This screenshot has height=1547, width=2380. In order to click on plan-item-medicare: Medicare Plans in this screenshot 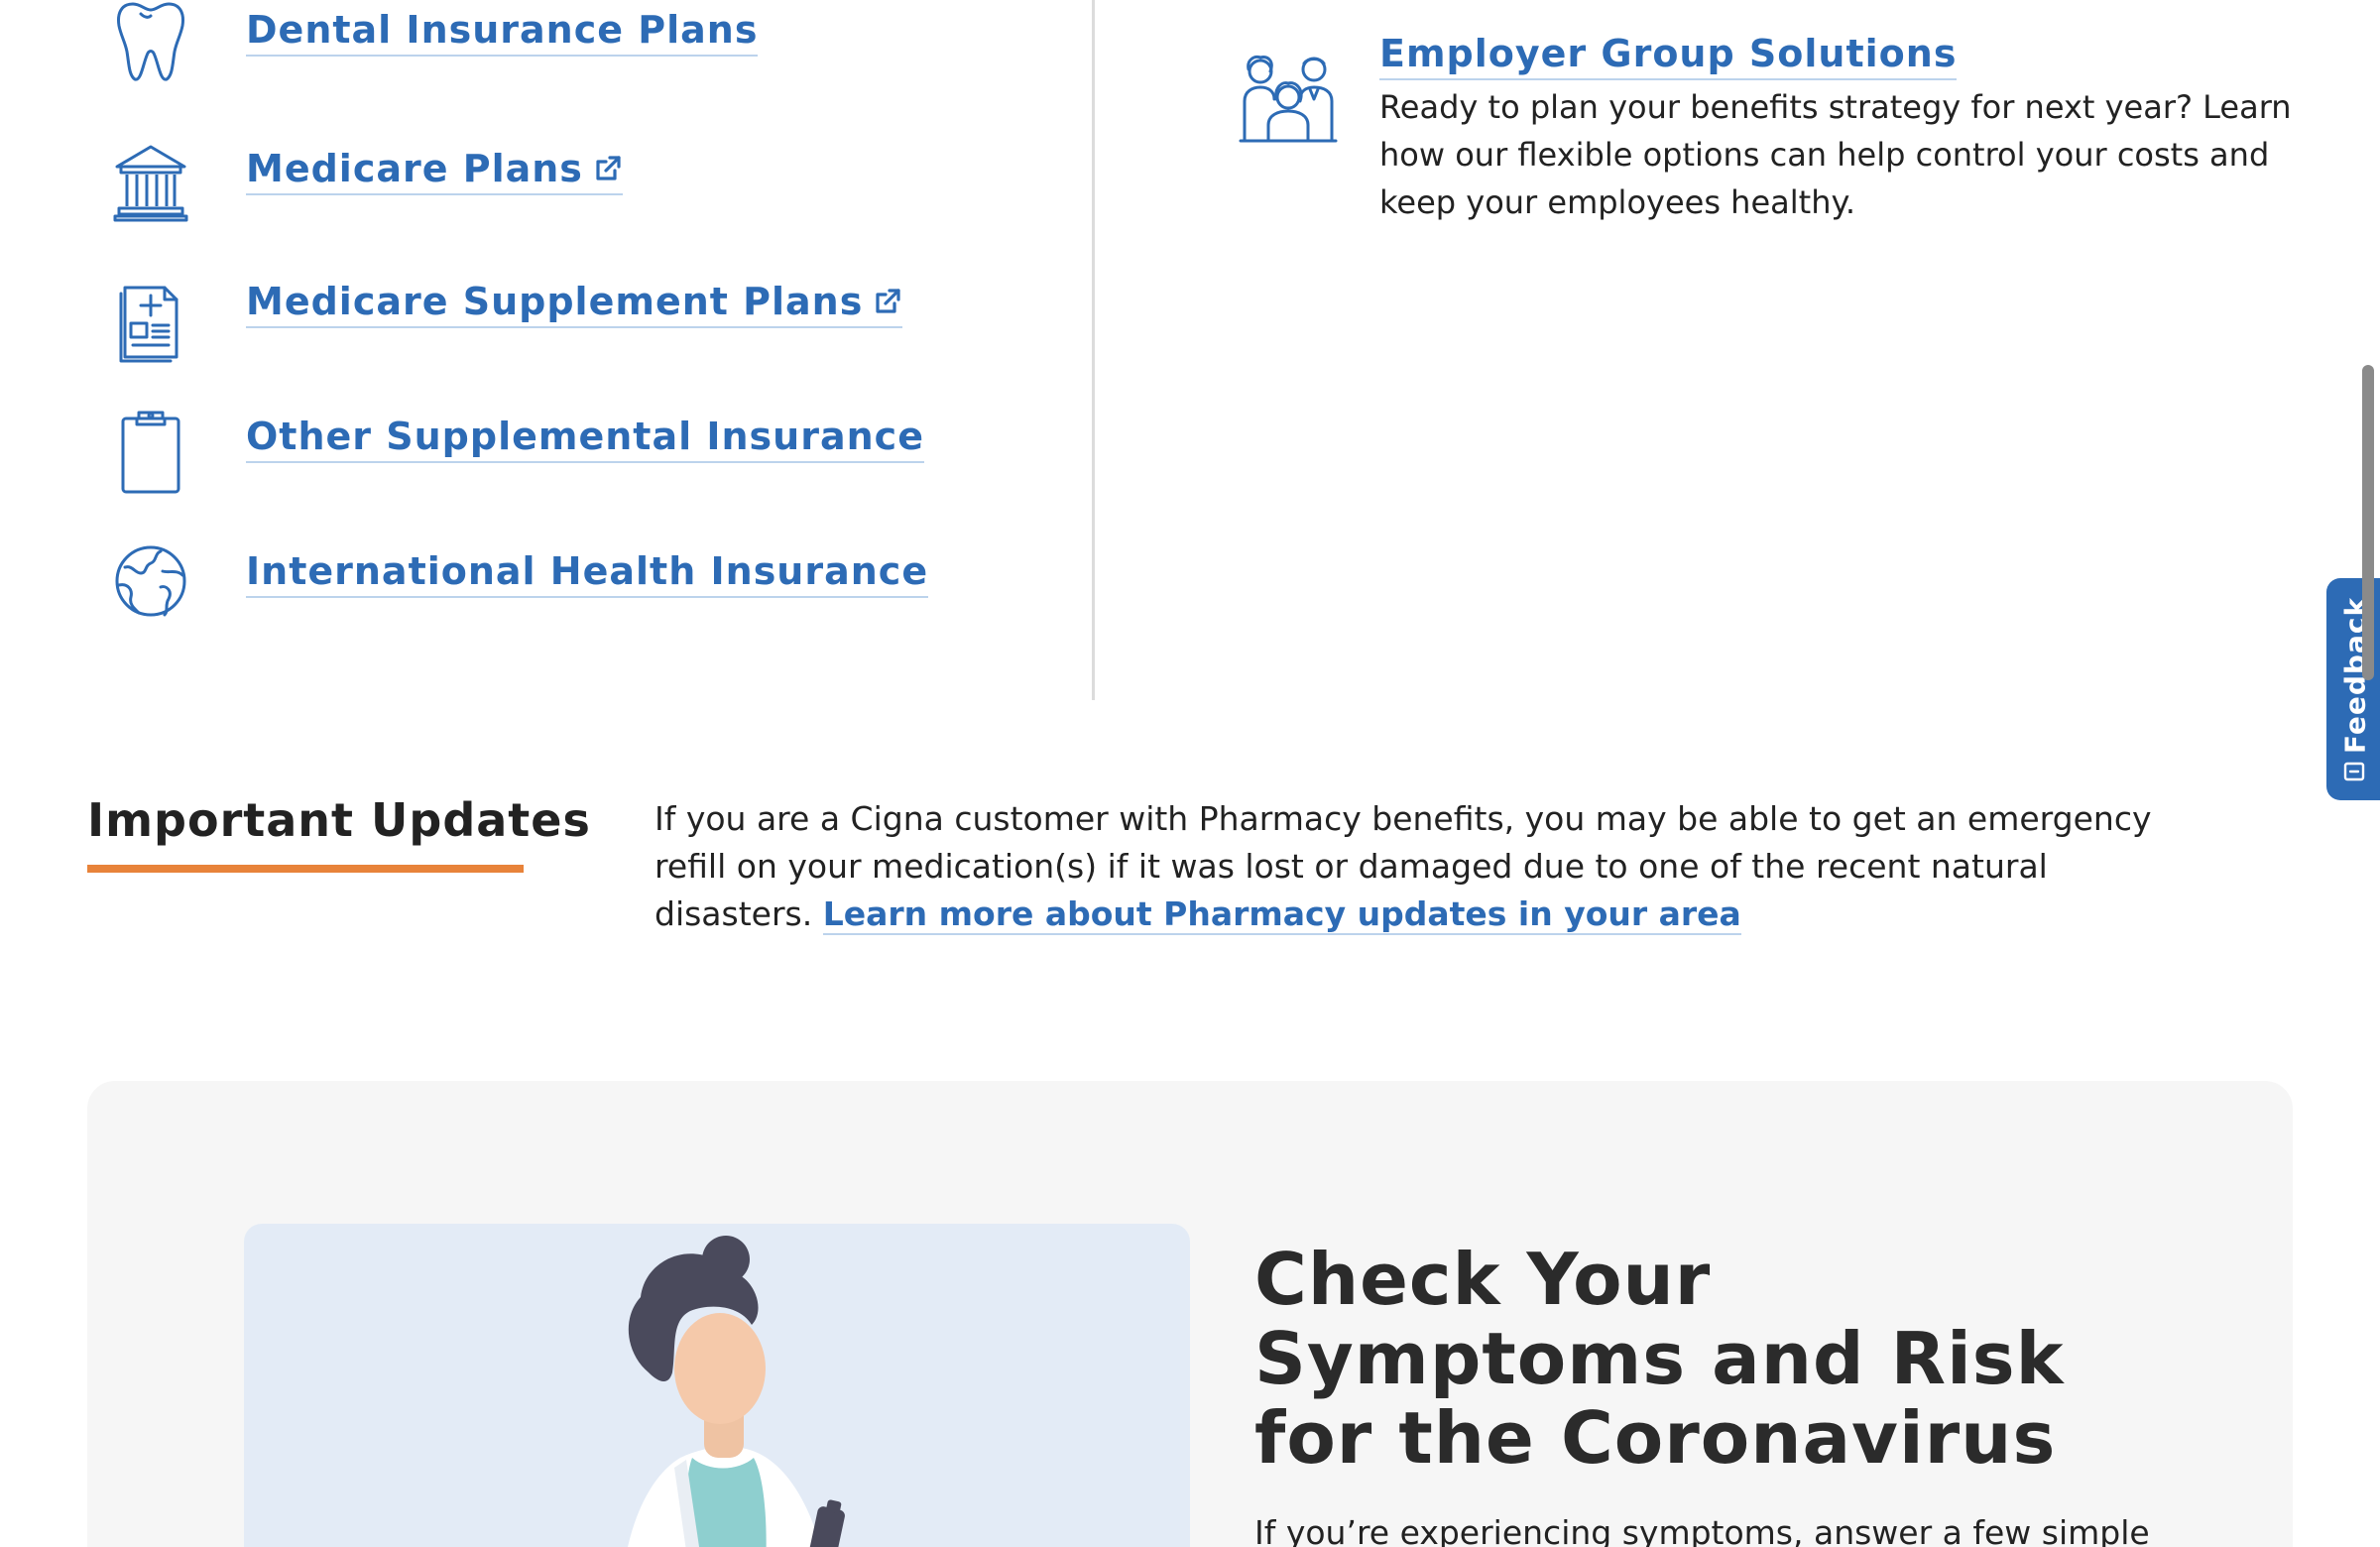, I will do `click(570, 190)`.